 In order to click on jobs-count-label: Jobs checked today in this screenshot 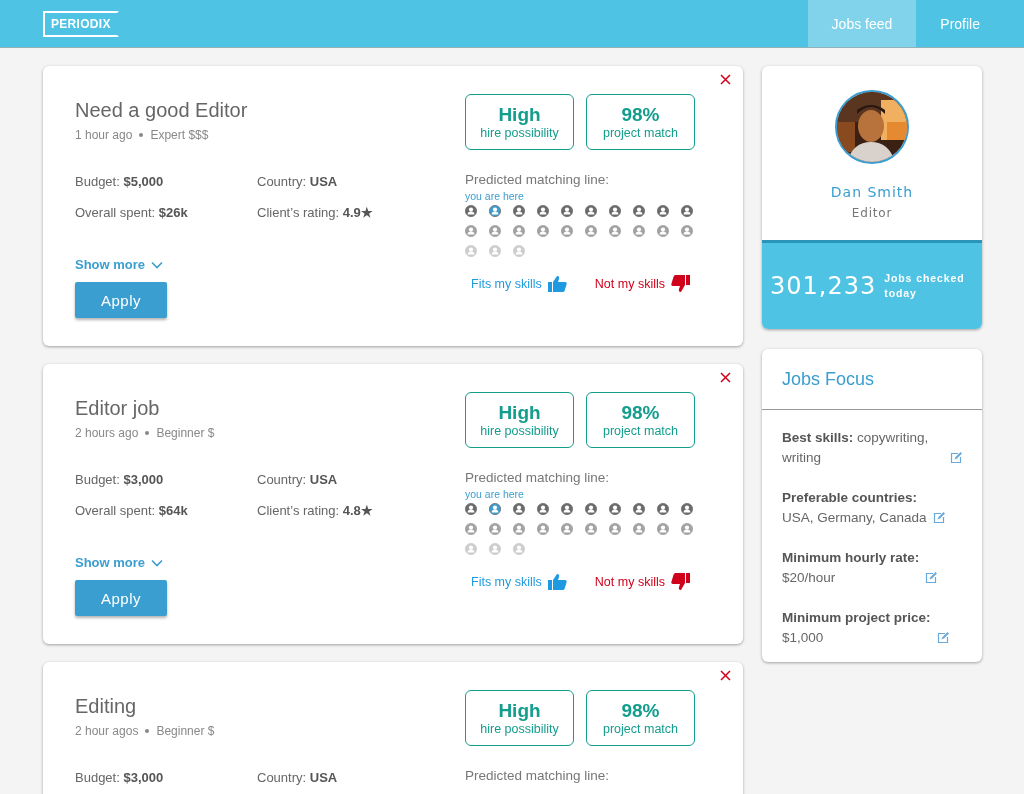, I will do `click(925, 286)`.